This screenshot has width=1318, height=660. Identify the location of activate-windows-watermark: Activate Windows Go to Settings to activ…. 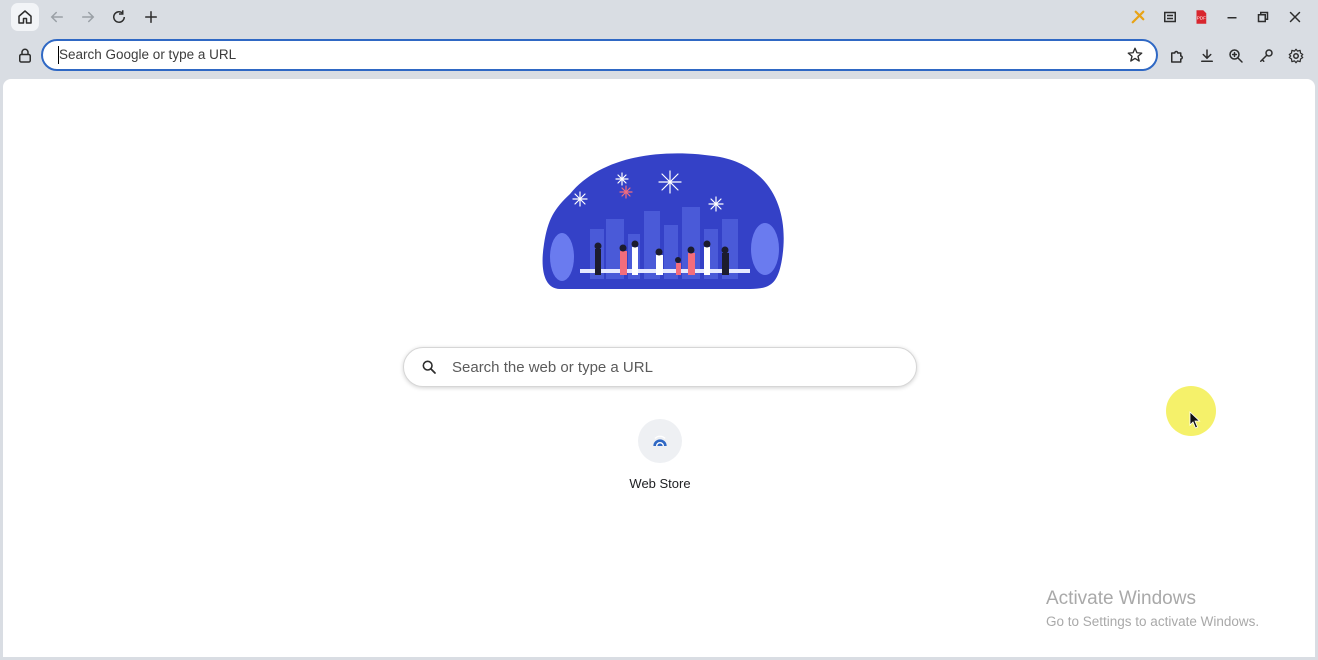
(1152, 608).